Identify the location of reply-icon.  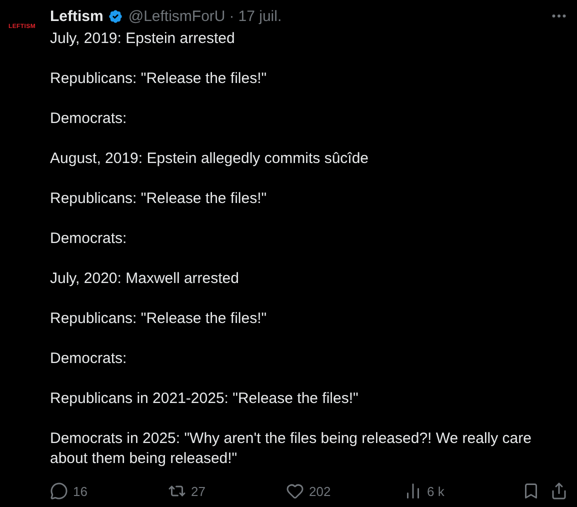
(59, 491).